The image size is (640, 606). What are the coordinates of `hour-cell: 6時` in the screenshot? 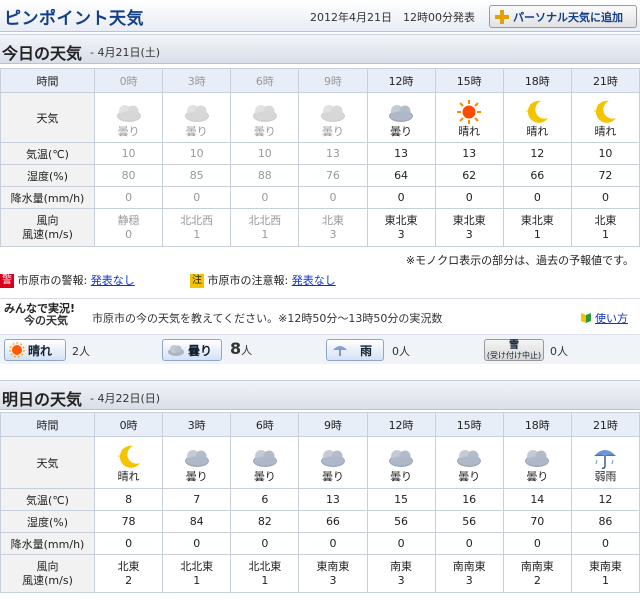 It's located at (265, 424).